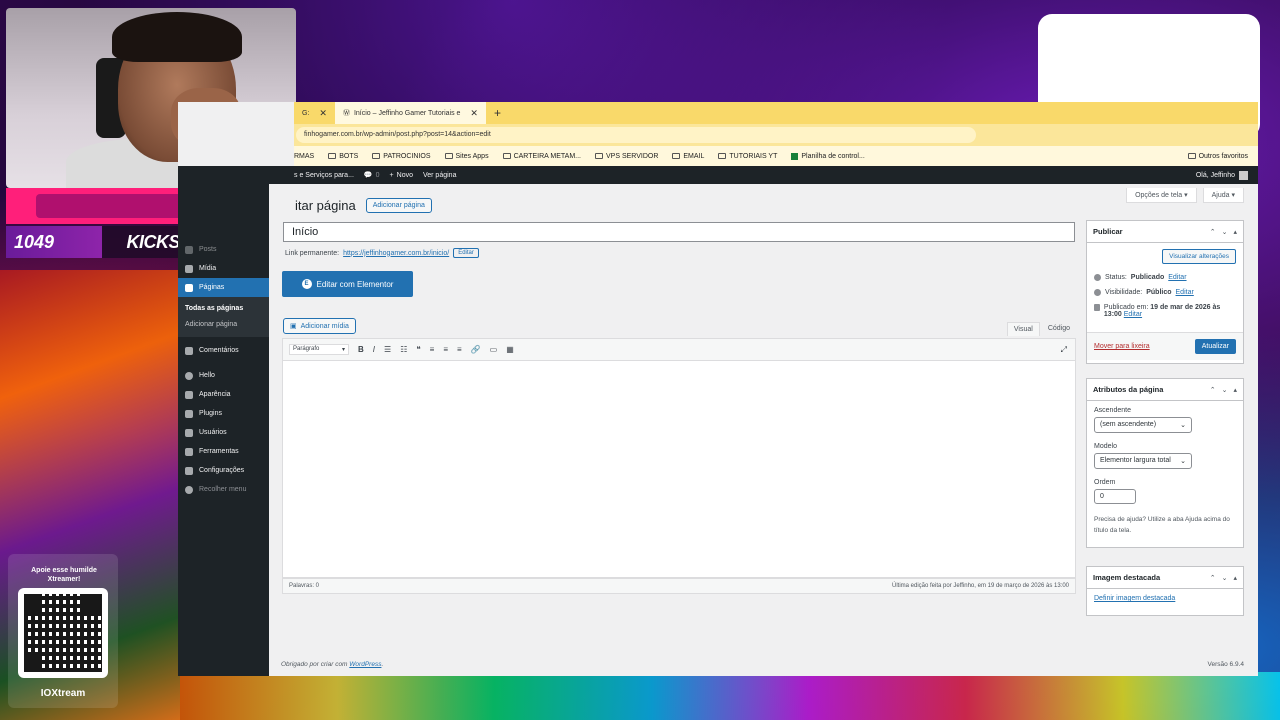  What do you see at coordinates (312, 253) in the screenshot?
I see `permalink-label: Link permanente:` at bounding box center [312, 253].